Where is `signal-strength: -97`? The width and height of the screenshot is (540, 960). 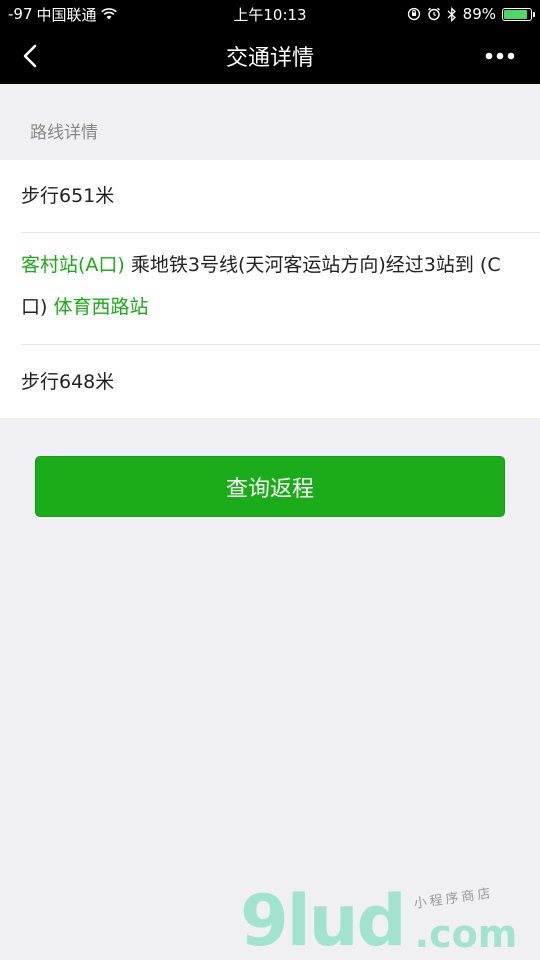 signal-strength: -97 is located at coordinates (20, 14).